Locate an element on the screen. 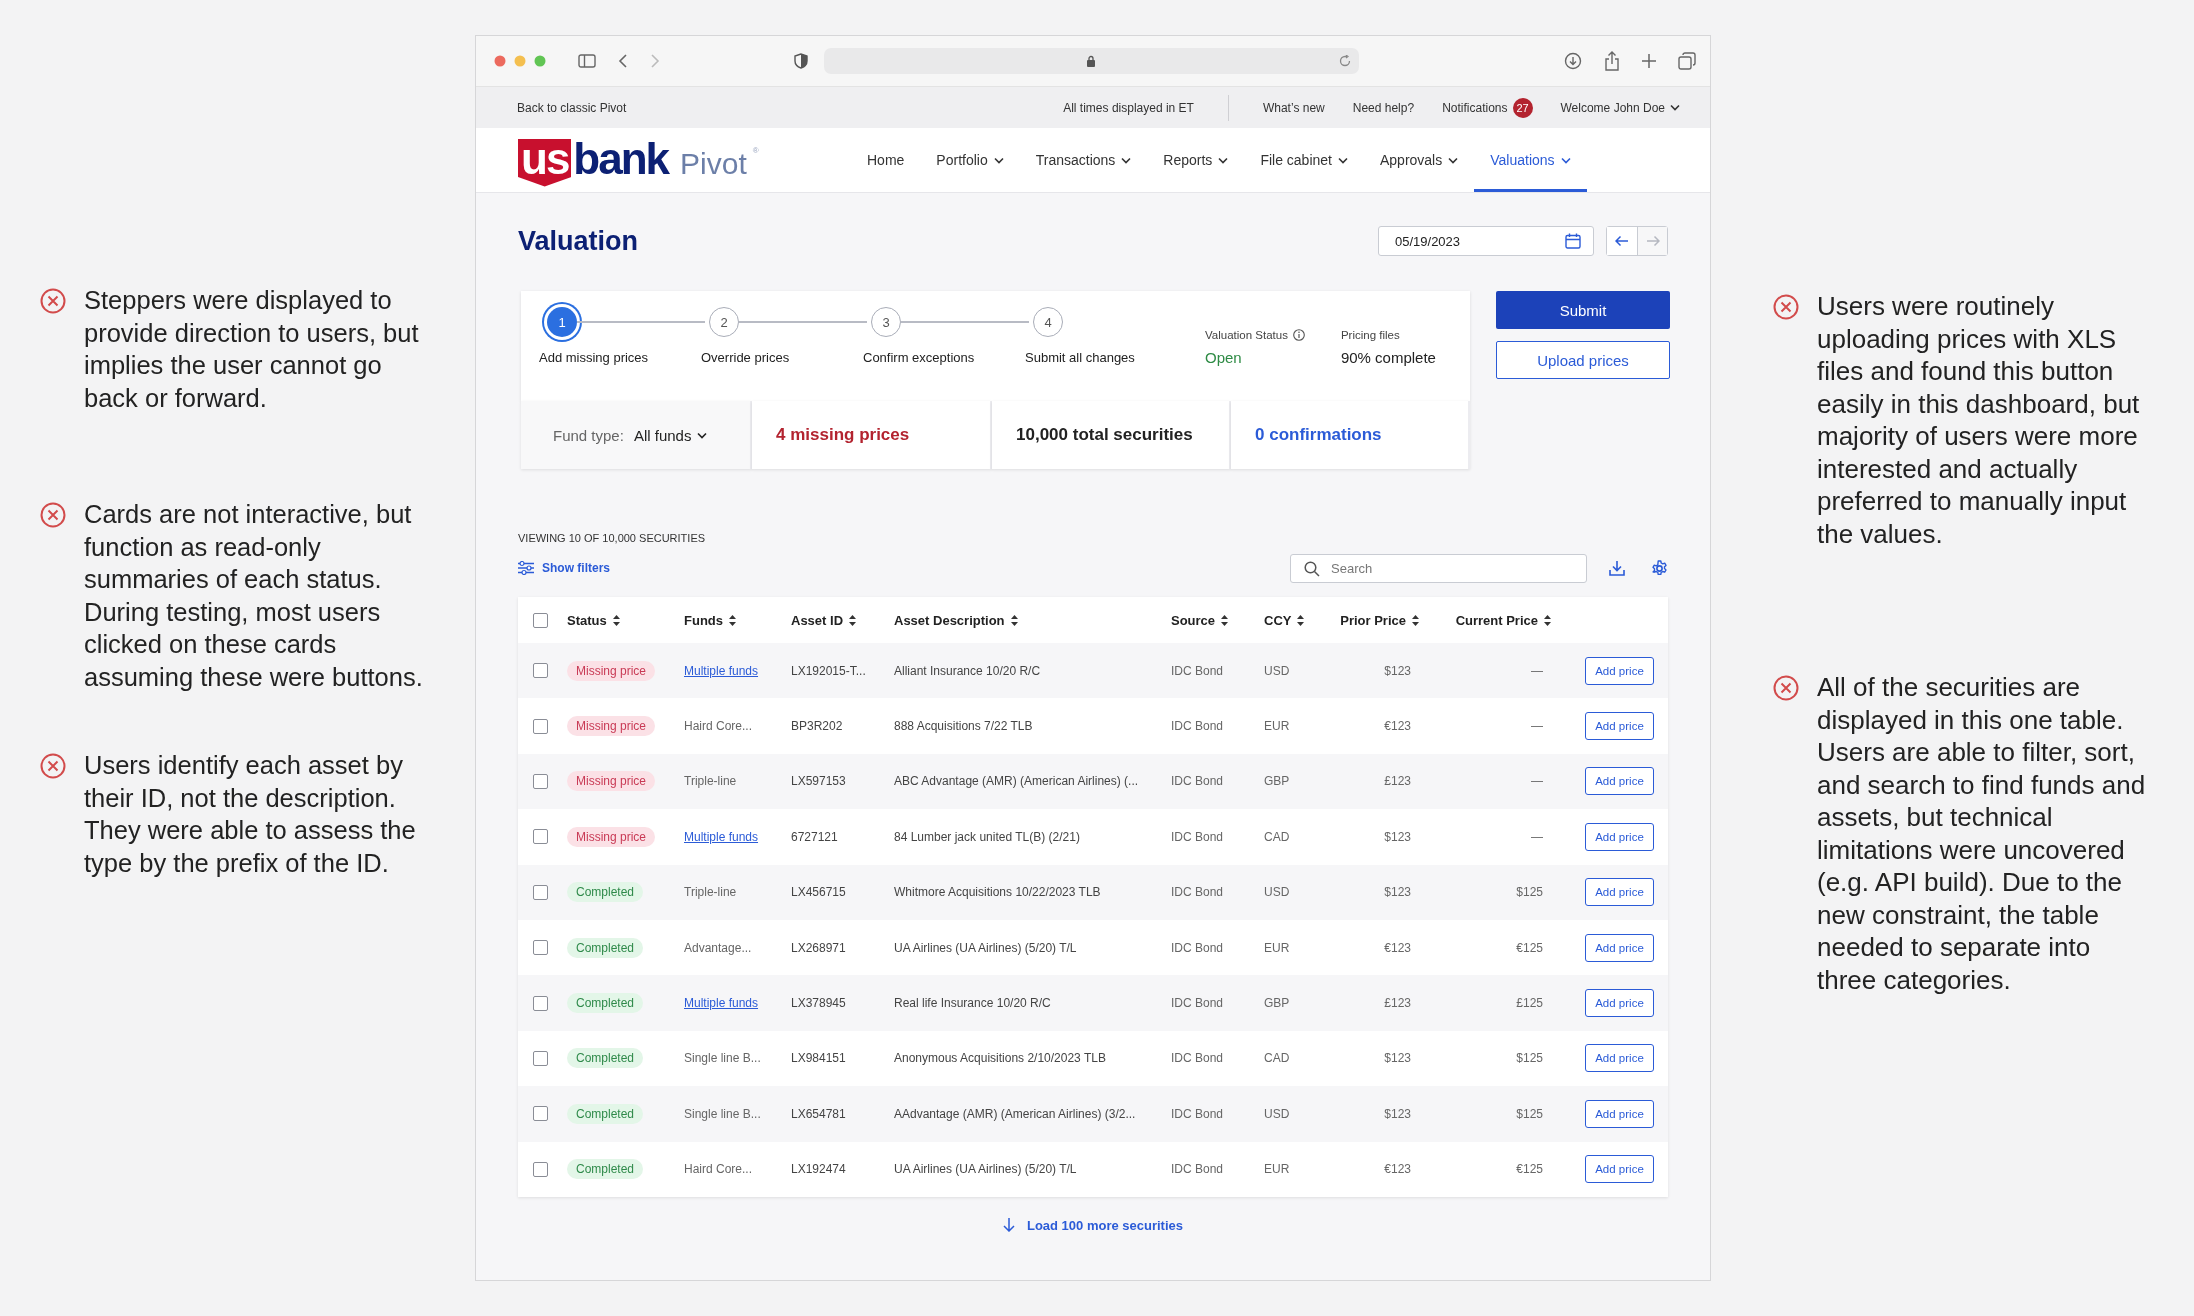  column-header: Asset ID is located at coordinates (824, 620).